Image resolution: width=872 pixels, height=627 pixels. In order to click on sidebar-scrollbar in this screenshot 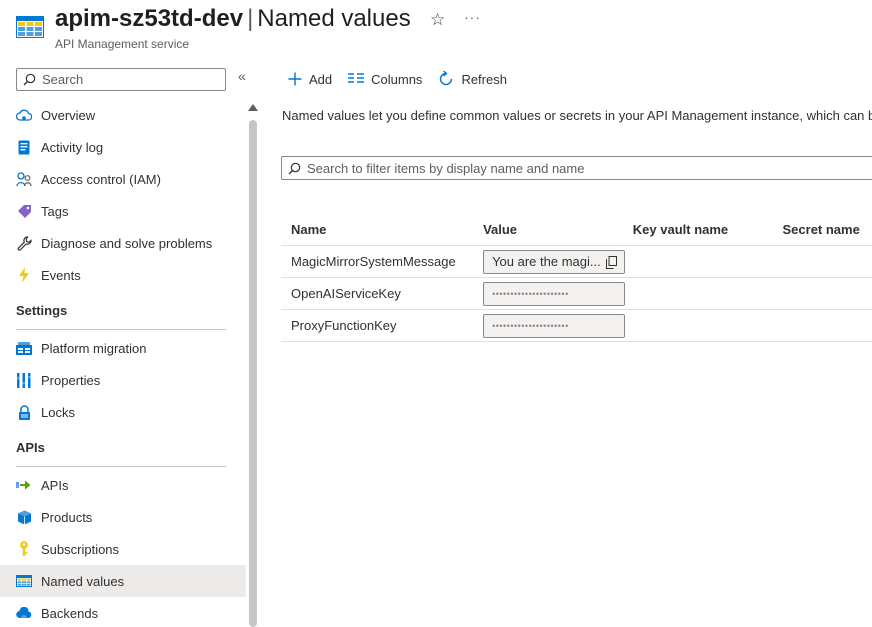, I will do `click(253, 373)`.